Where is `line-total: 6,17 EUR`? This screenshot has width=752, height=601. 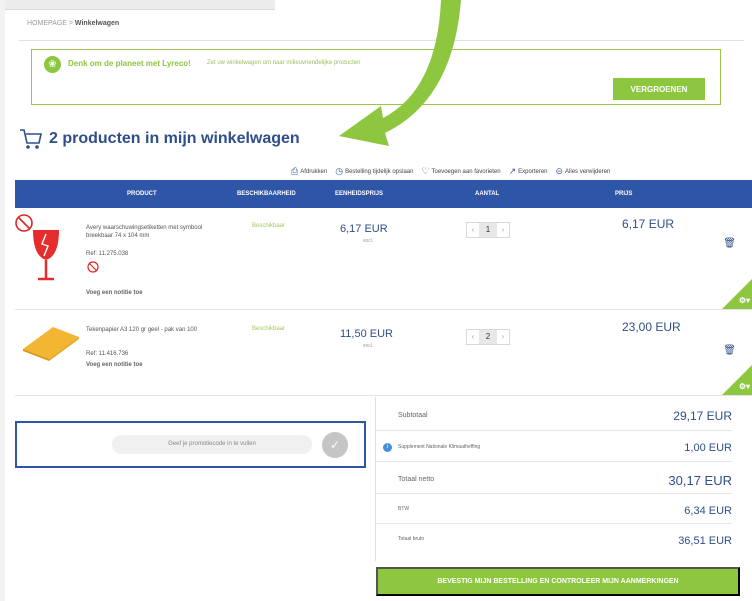 line-total: 6,17 EUR is located at coordinates (648, 224).